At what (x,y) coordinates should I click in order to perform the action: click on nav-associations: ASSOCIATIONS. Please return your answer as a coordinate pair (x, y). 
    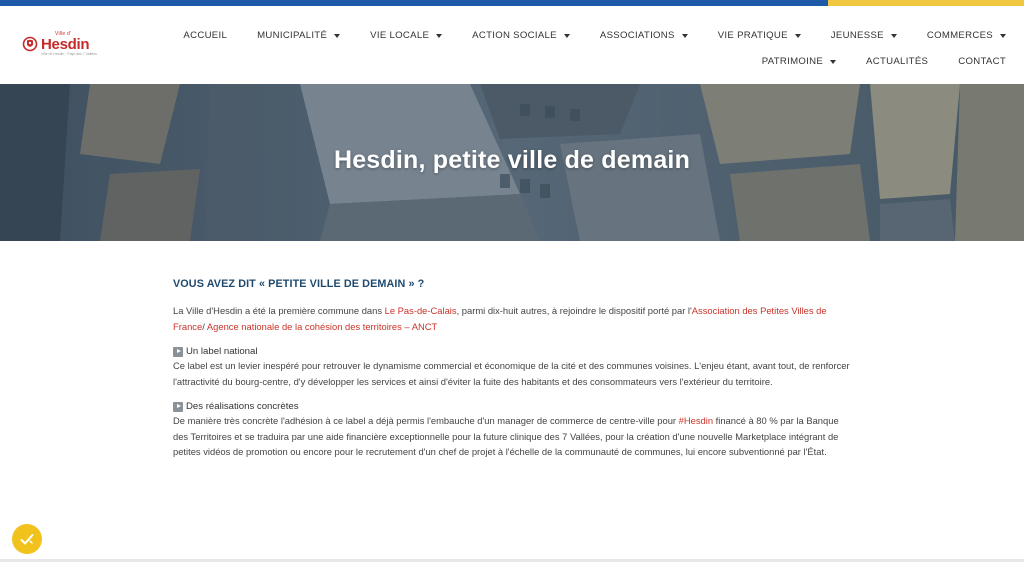
    Looking at the image, I should click on (644, 35).